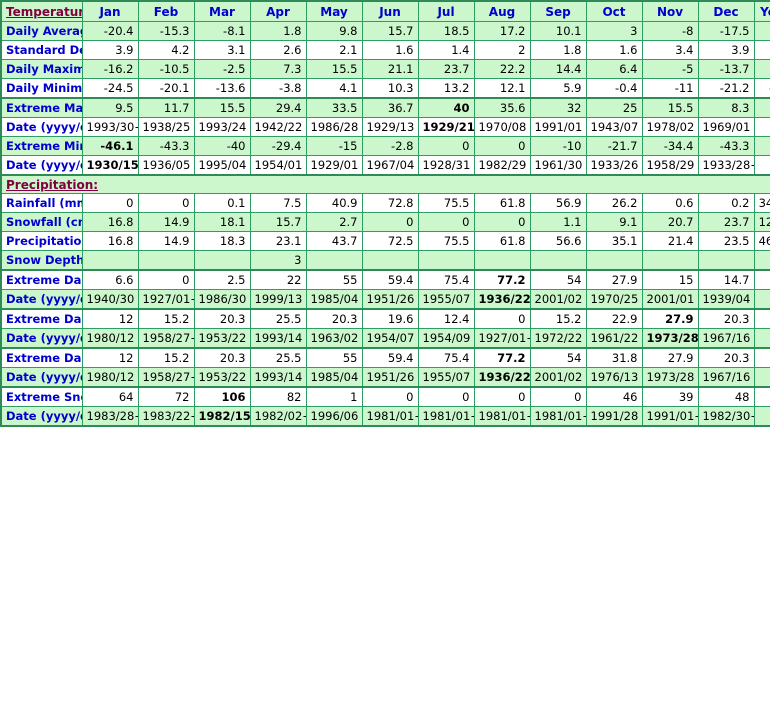 The height and width of the screenshot is (709, 770). I want to click on row-label: Precipitation (mm), so click(41, 241).